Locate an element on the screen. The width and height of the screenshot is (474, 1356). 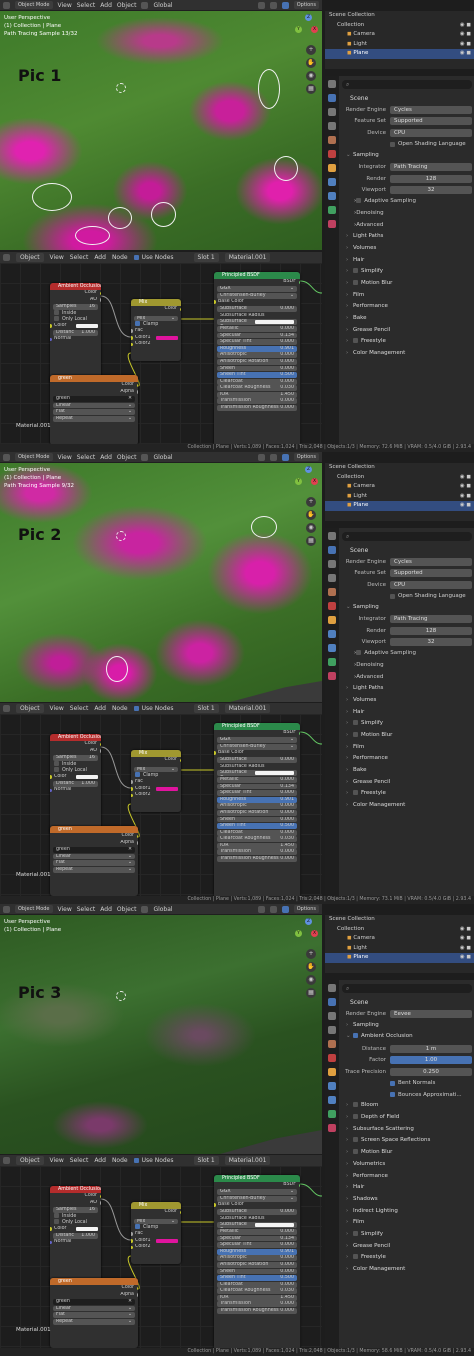
section-indirect-lighting: › Indirect Lighting is located at coordinates (407, 1212).